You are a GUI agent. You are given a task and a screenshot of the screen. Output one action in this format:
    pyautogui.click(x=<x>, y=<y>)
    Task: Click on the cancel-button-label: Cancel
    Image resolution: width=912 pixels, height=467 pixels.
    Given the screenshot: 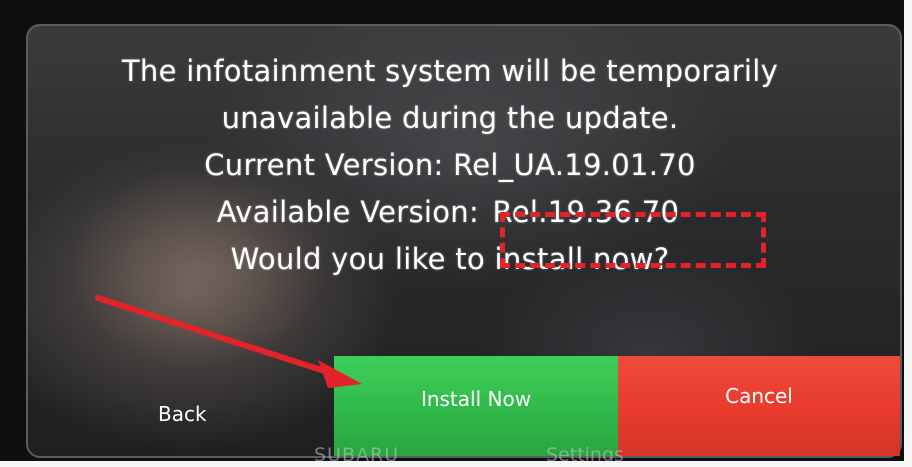 What is the action you would take?
    pyautogui.click(x=759, y=396)
    